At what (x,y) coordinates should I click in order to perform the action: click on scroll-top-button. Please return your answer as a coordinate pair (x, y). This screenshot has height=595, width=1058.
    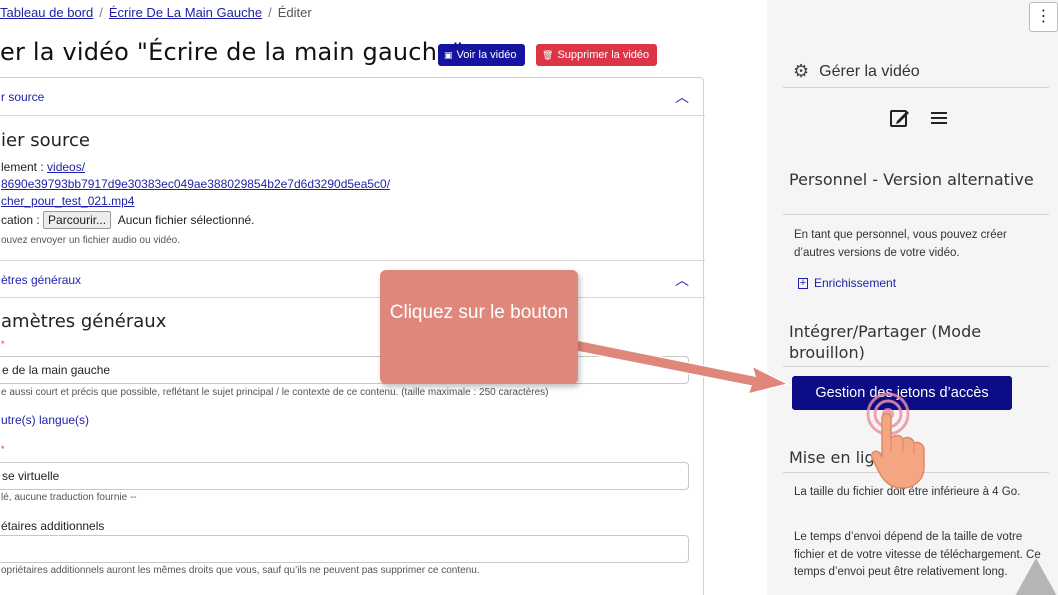
    Looking at the image, I should click on (1036, 576).